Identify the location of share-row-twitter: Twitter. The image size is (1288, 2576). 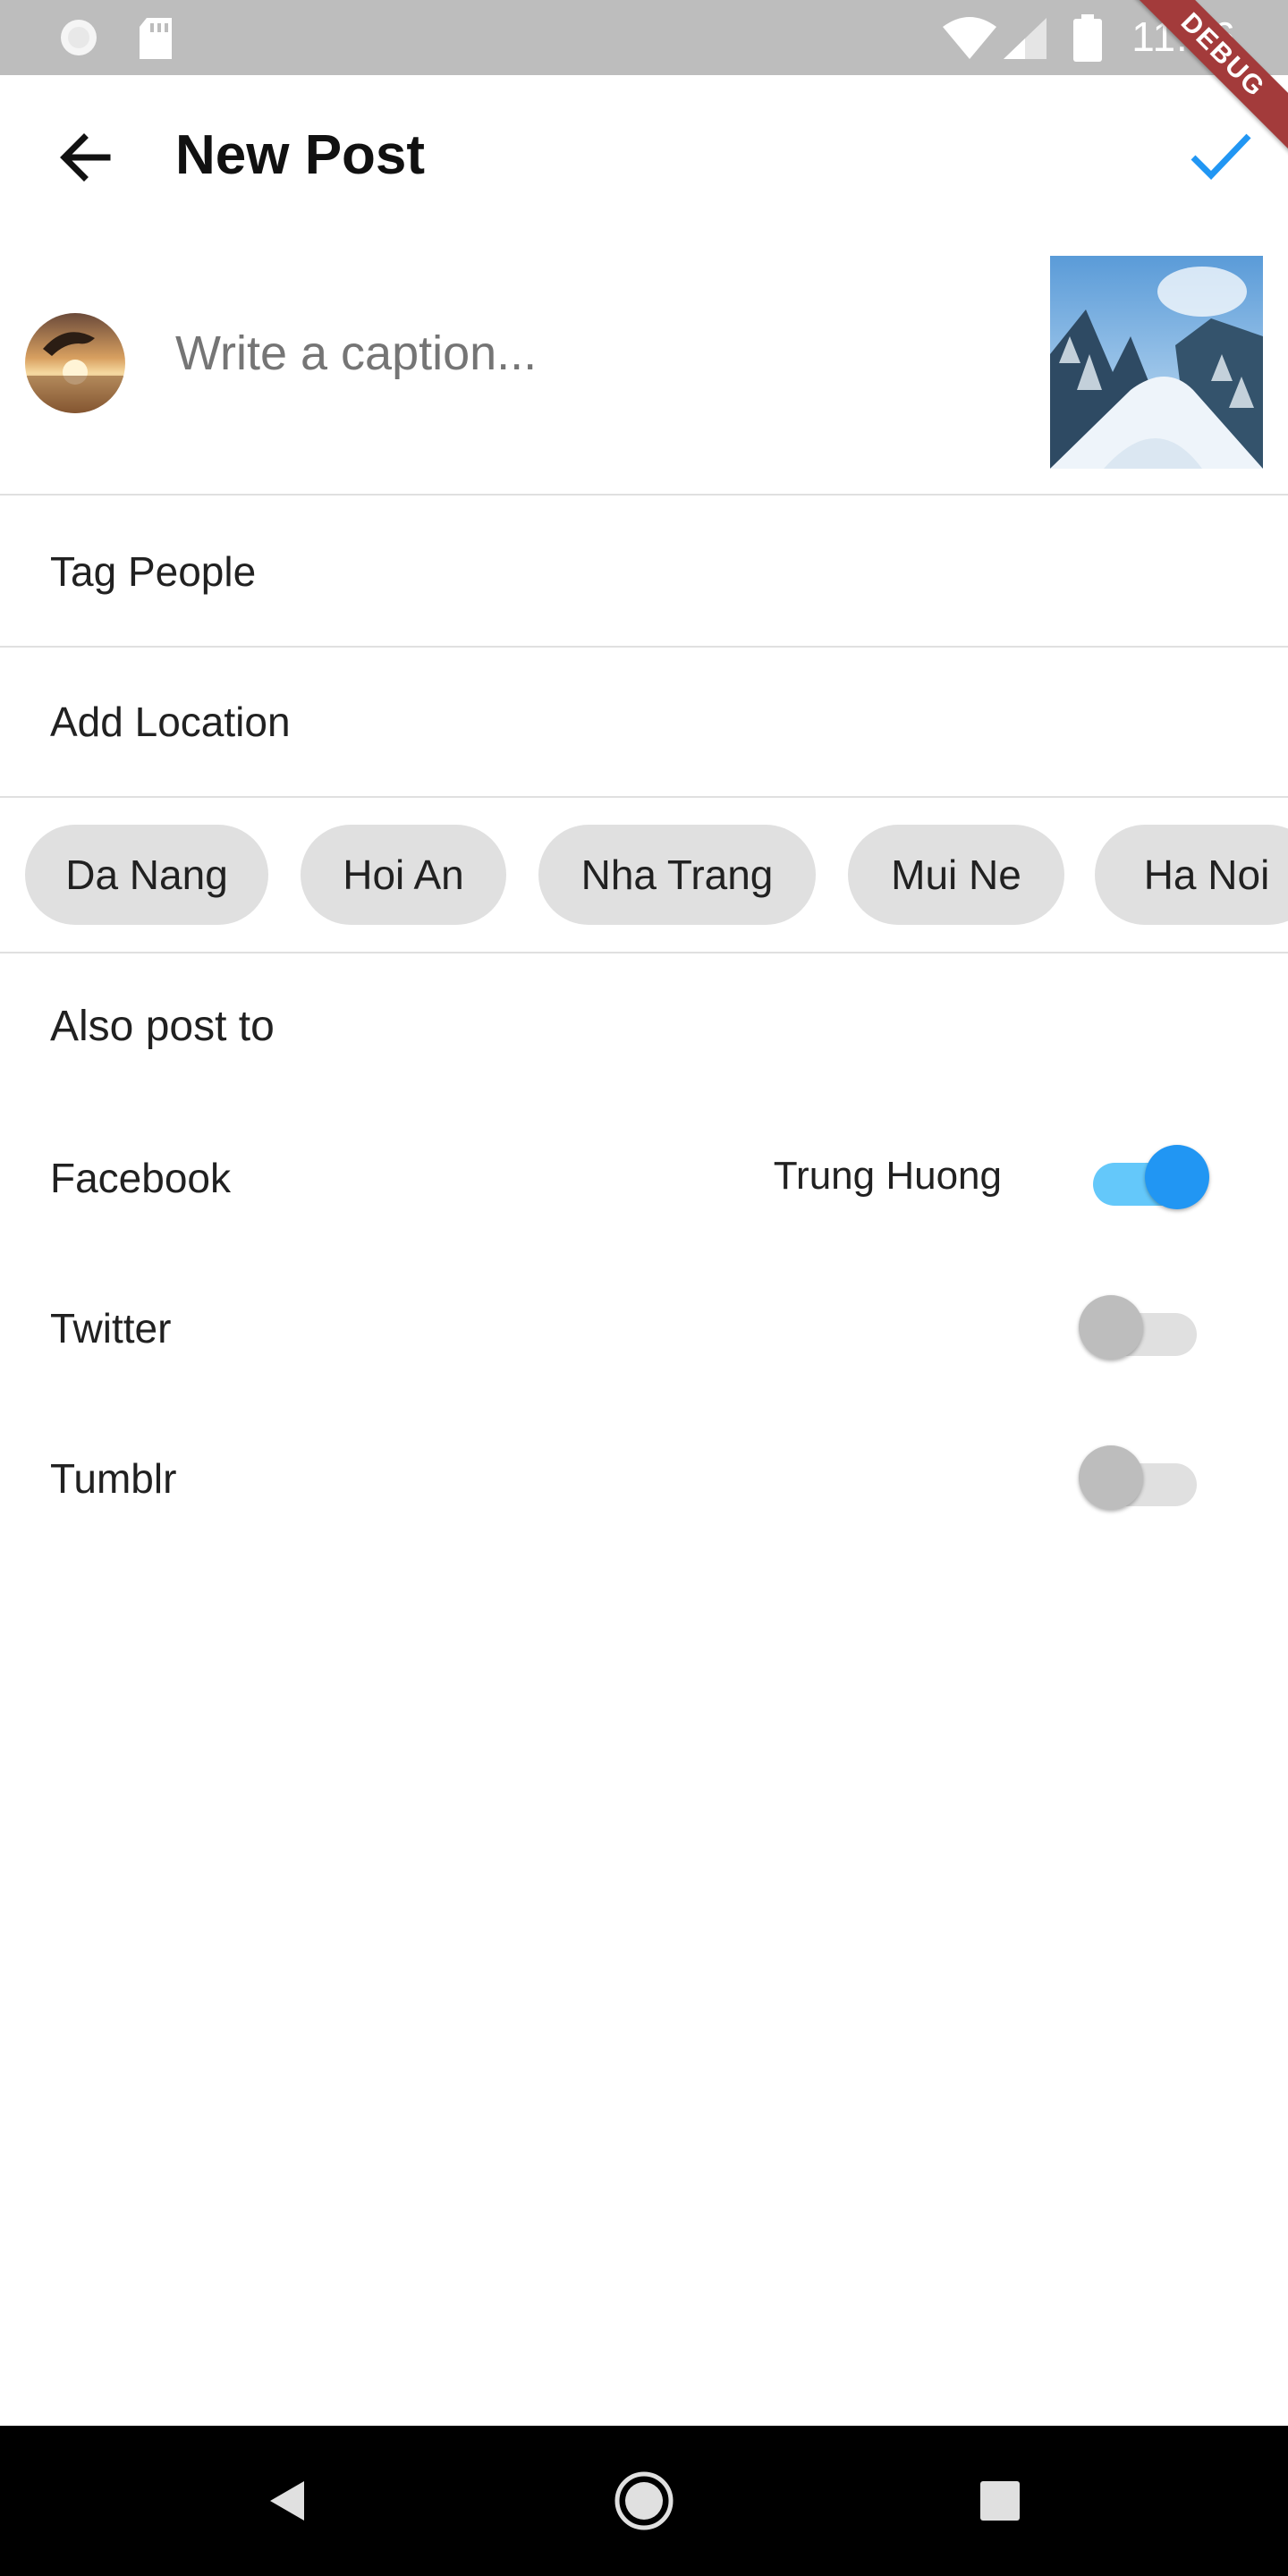
(644, 1329).